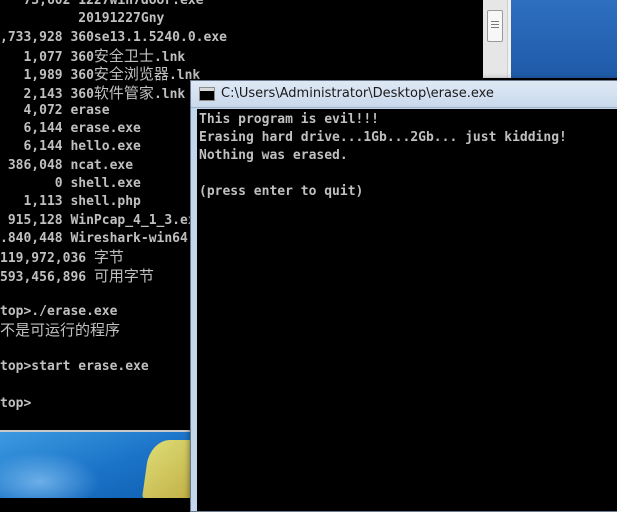 This screenshot has height=512, width=617. I want to click on background-console-line: 1,989 360安全浏览器.lnk, so click(100, 75).